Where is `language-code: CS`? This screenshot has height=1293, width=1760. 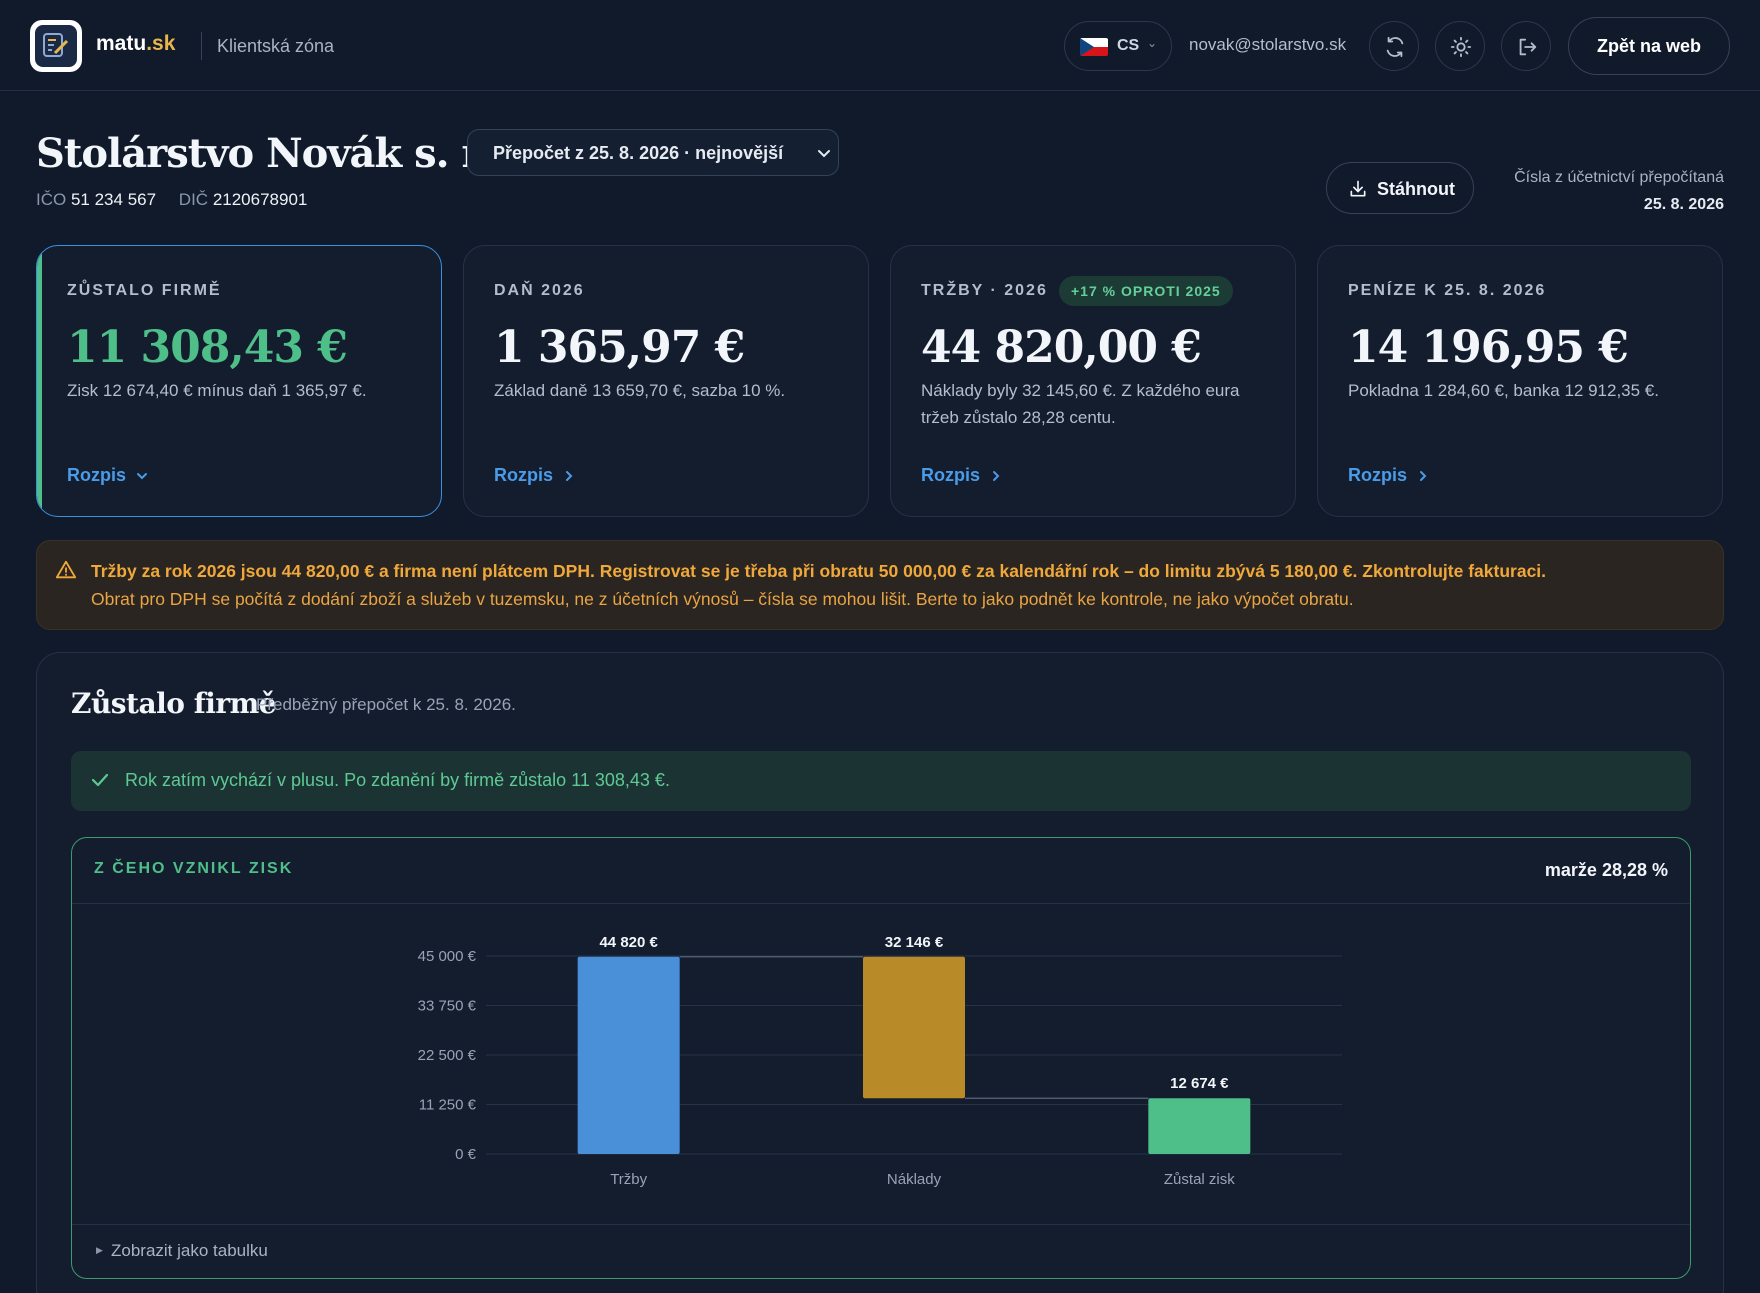 language-code: CS is located at coordinates (1128, 45).